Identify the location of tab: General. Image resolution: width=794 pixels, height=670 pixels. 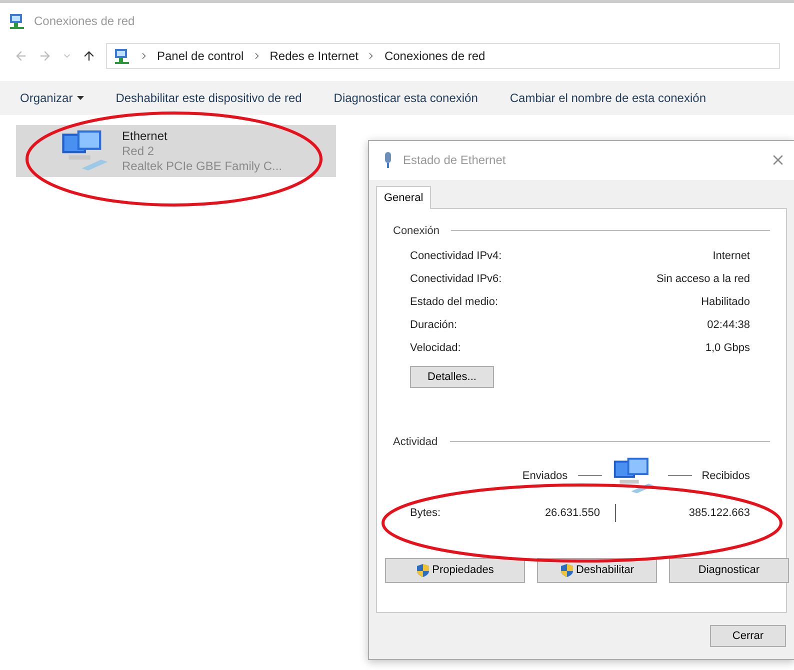
(404, 197).